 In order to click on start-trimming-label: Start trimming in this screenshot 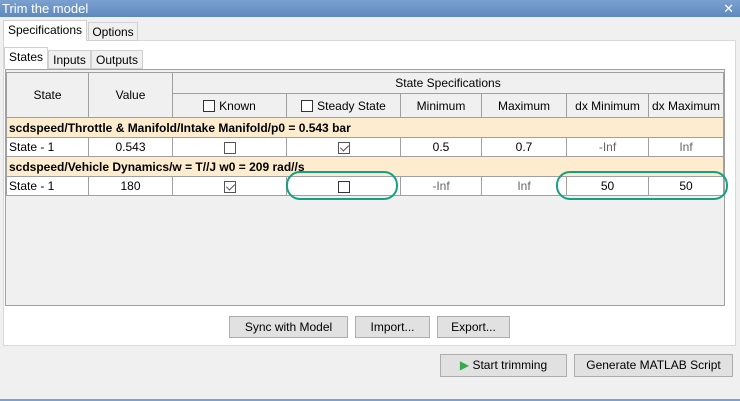, I will do `click(510, 365)`.